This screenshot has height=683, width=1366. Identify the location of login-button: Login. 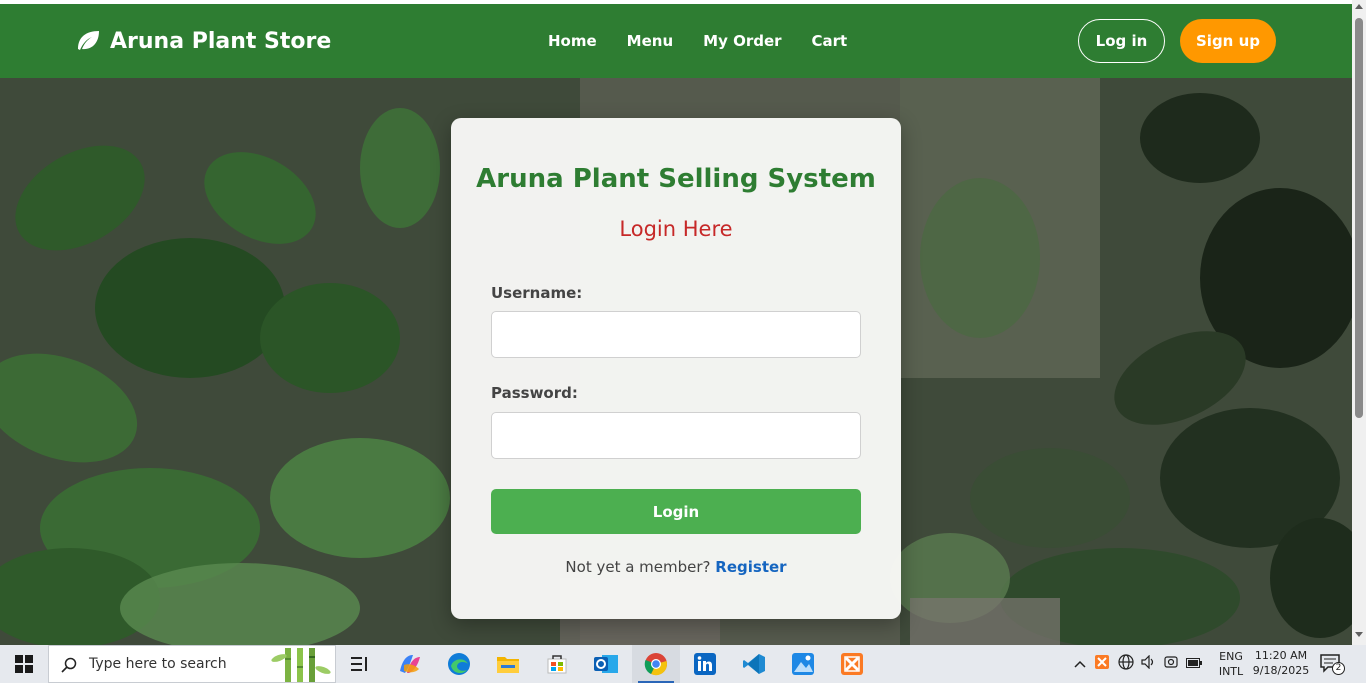
(676, 511).